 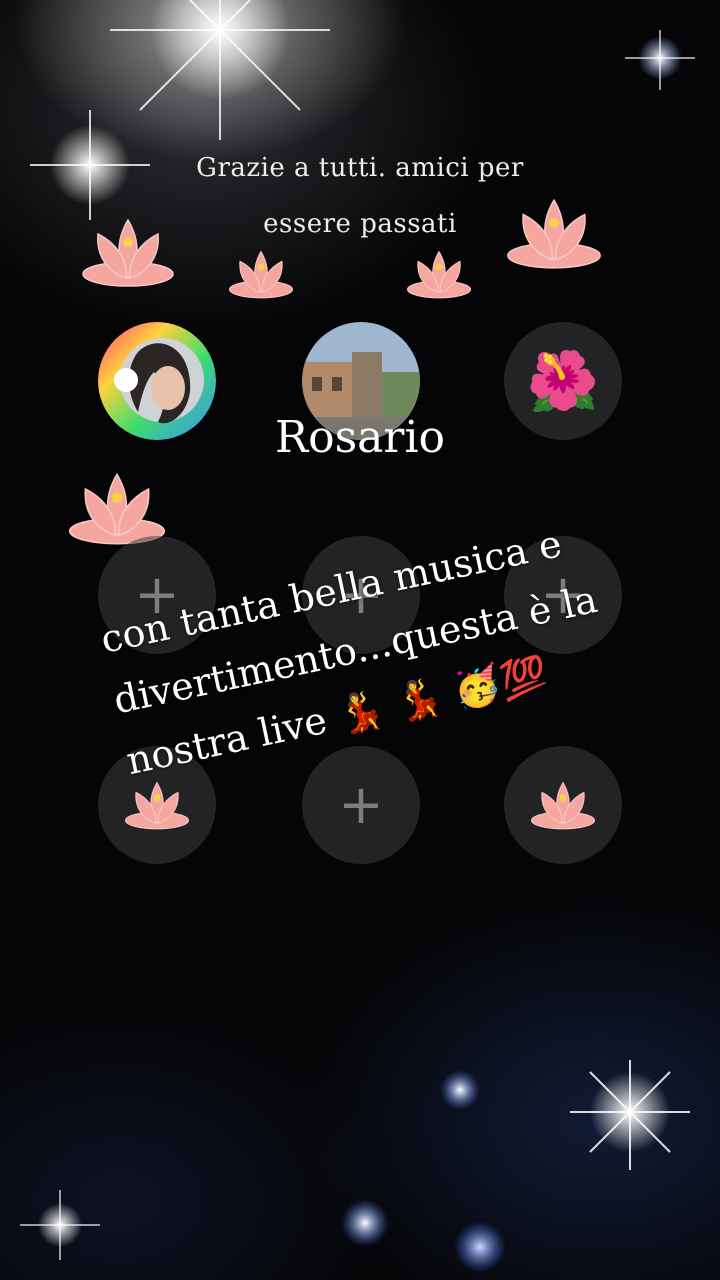 What do you see at coordinates (360, 437) in the screenshot?
I see `username-label: Rosario` at bounding box center [360, 437].